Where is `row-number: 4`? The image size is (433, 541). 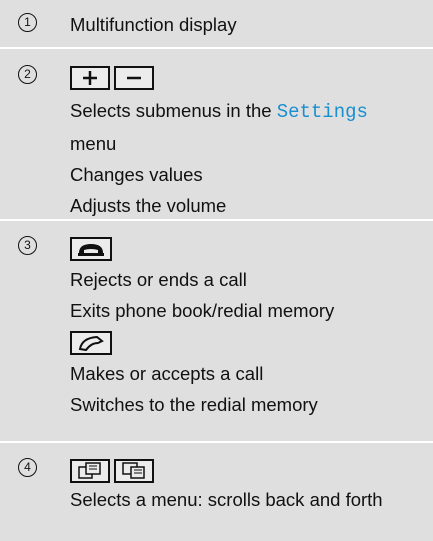 row-number: 4 is located at coordinates (35, 497).